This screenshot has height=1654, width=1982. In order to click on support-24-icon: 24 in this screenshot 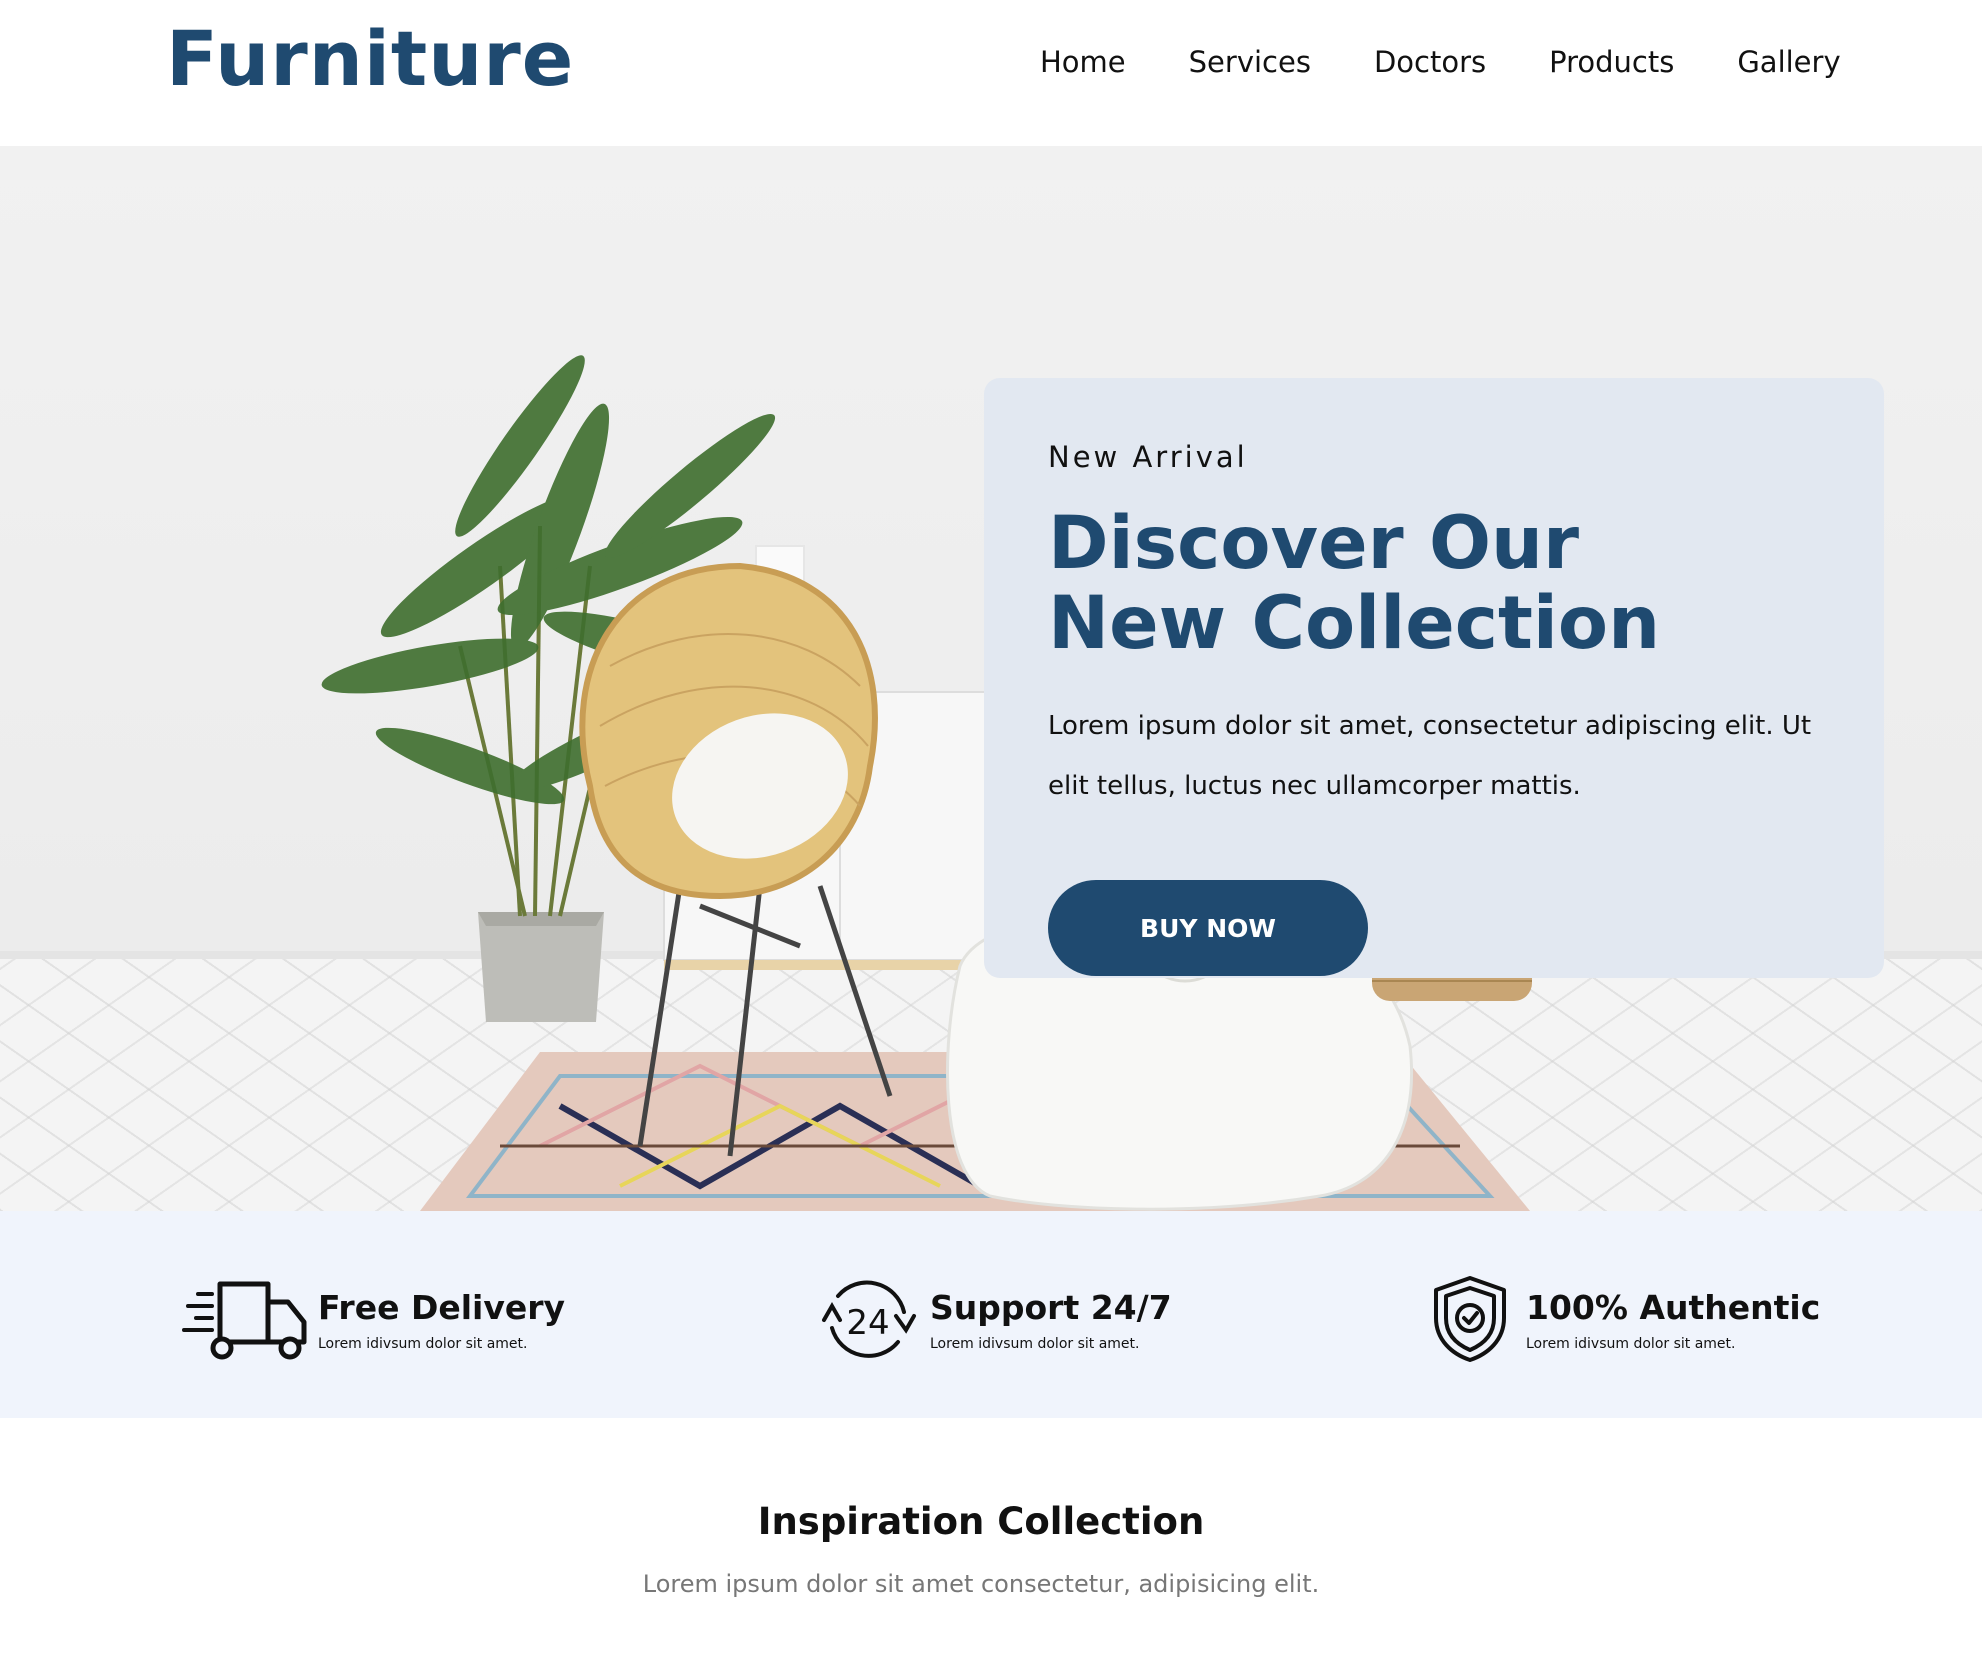, I will do `click(869, 1319)`.